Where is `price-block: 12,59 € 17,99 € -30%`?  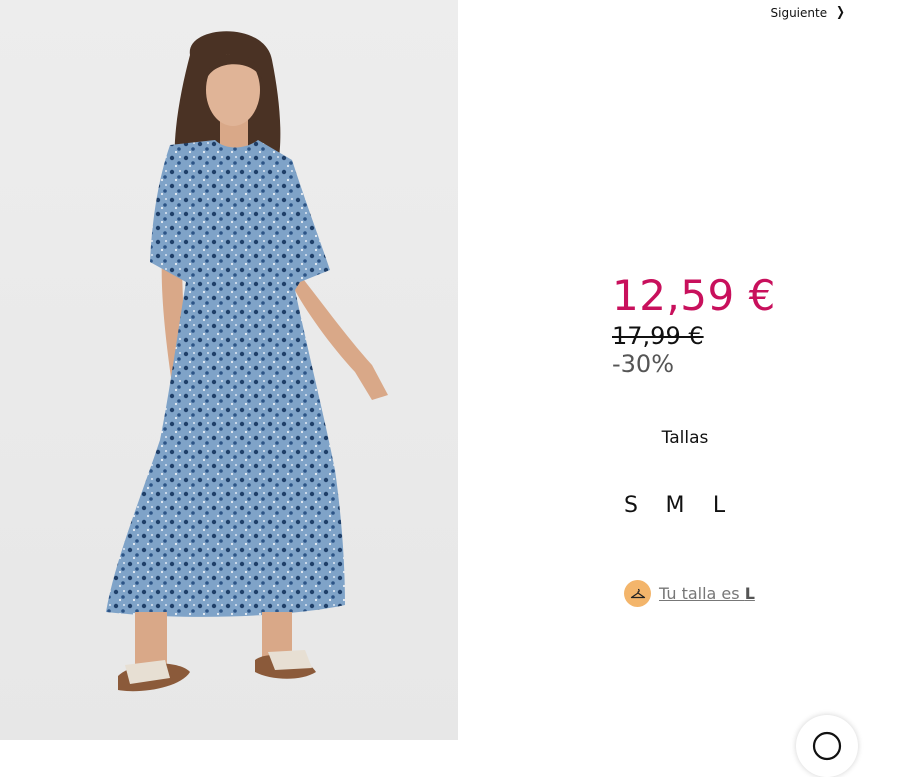 price-block: 12,59 € 17,99 € -30% is located at coordinates (694, 325).